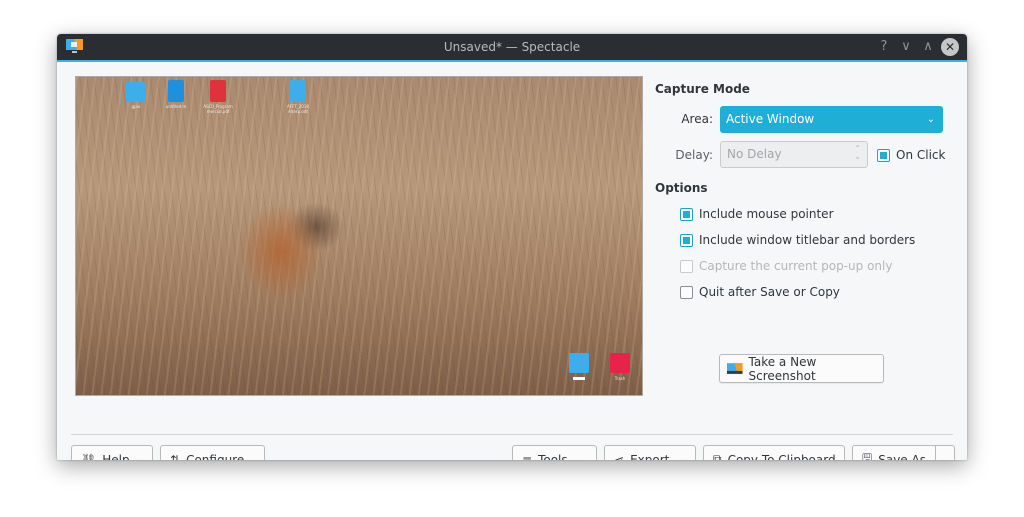 The image size is (1024, 517). Describe the element at coordinates (782, 368) in the screenshot. I see `take-new-screenshot-label: Take a New Screenshot` at that location.